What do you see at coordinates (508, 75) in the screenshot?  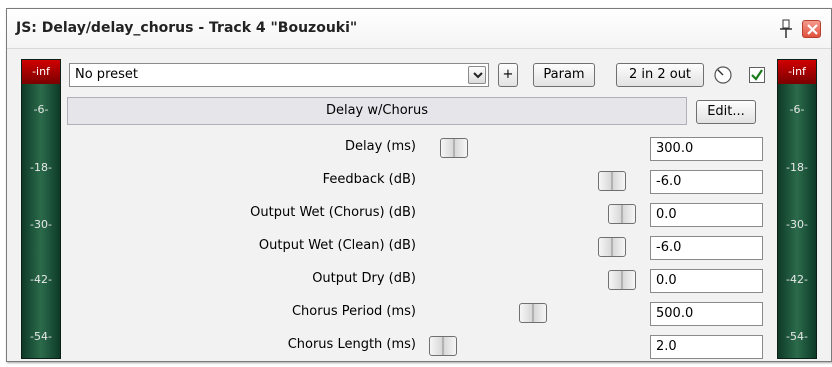 I see `add-preset-button: +` at bounding box center [508, 75].